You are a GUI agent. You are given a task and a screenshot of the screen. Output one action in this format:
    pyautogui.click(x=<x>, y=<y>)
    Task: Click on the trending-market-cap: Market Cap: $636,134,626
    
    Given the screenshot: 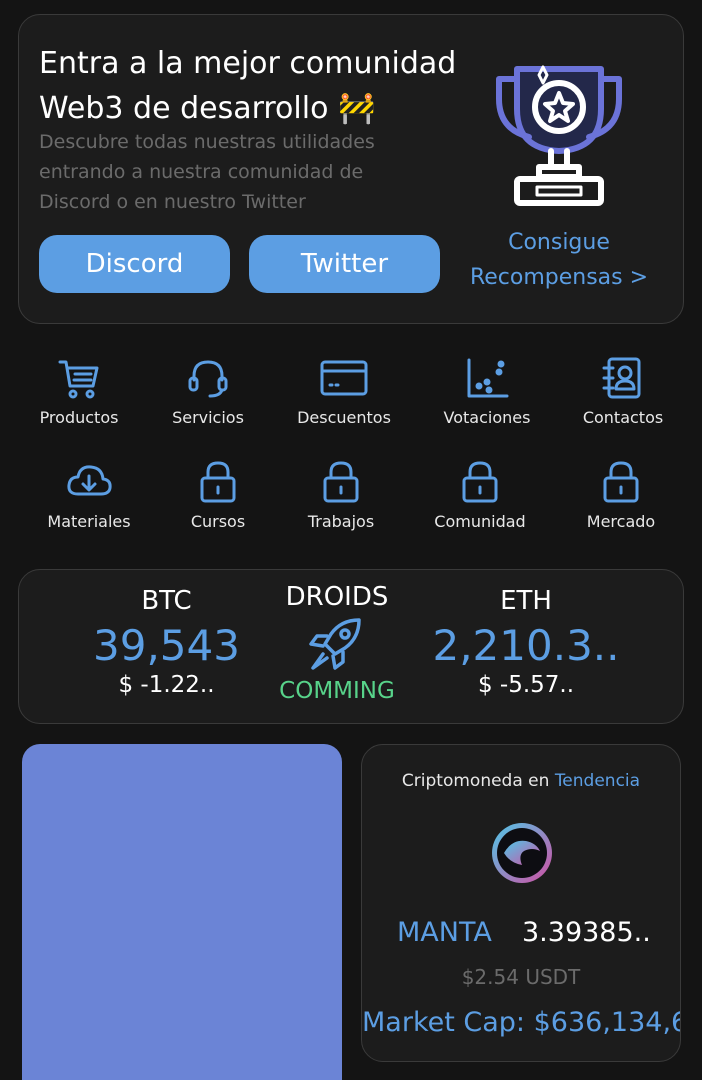 What is the action you would take?
    pyautogui.click(x=521, y=1022)
    